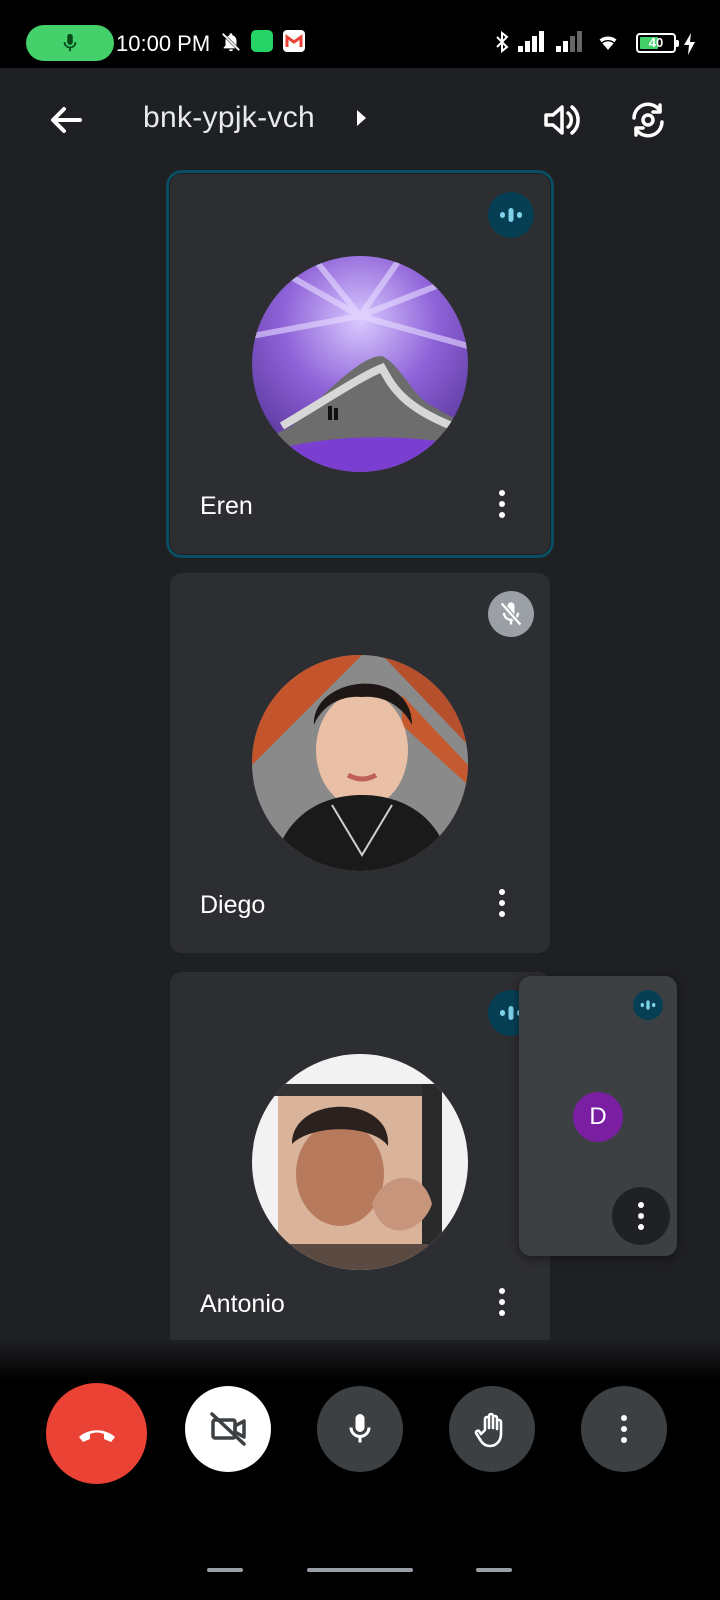 This screenshot has width=720, height=1600. I want to click on self-view-tile: D, so click(598, 1116).